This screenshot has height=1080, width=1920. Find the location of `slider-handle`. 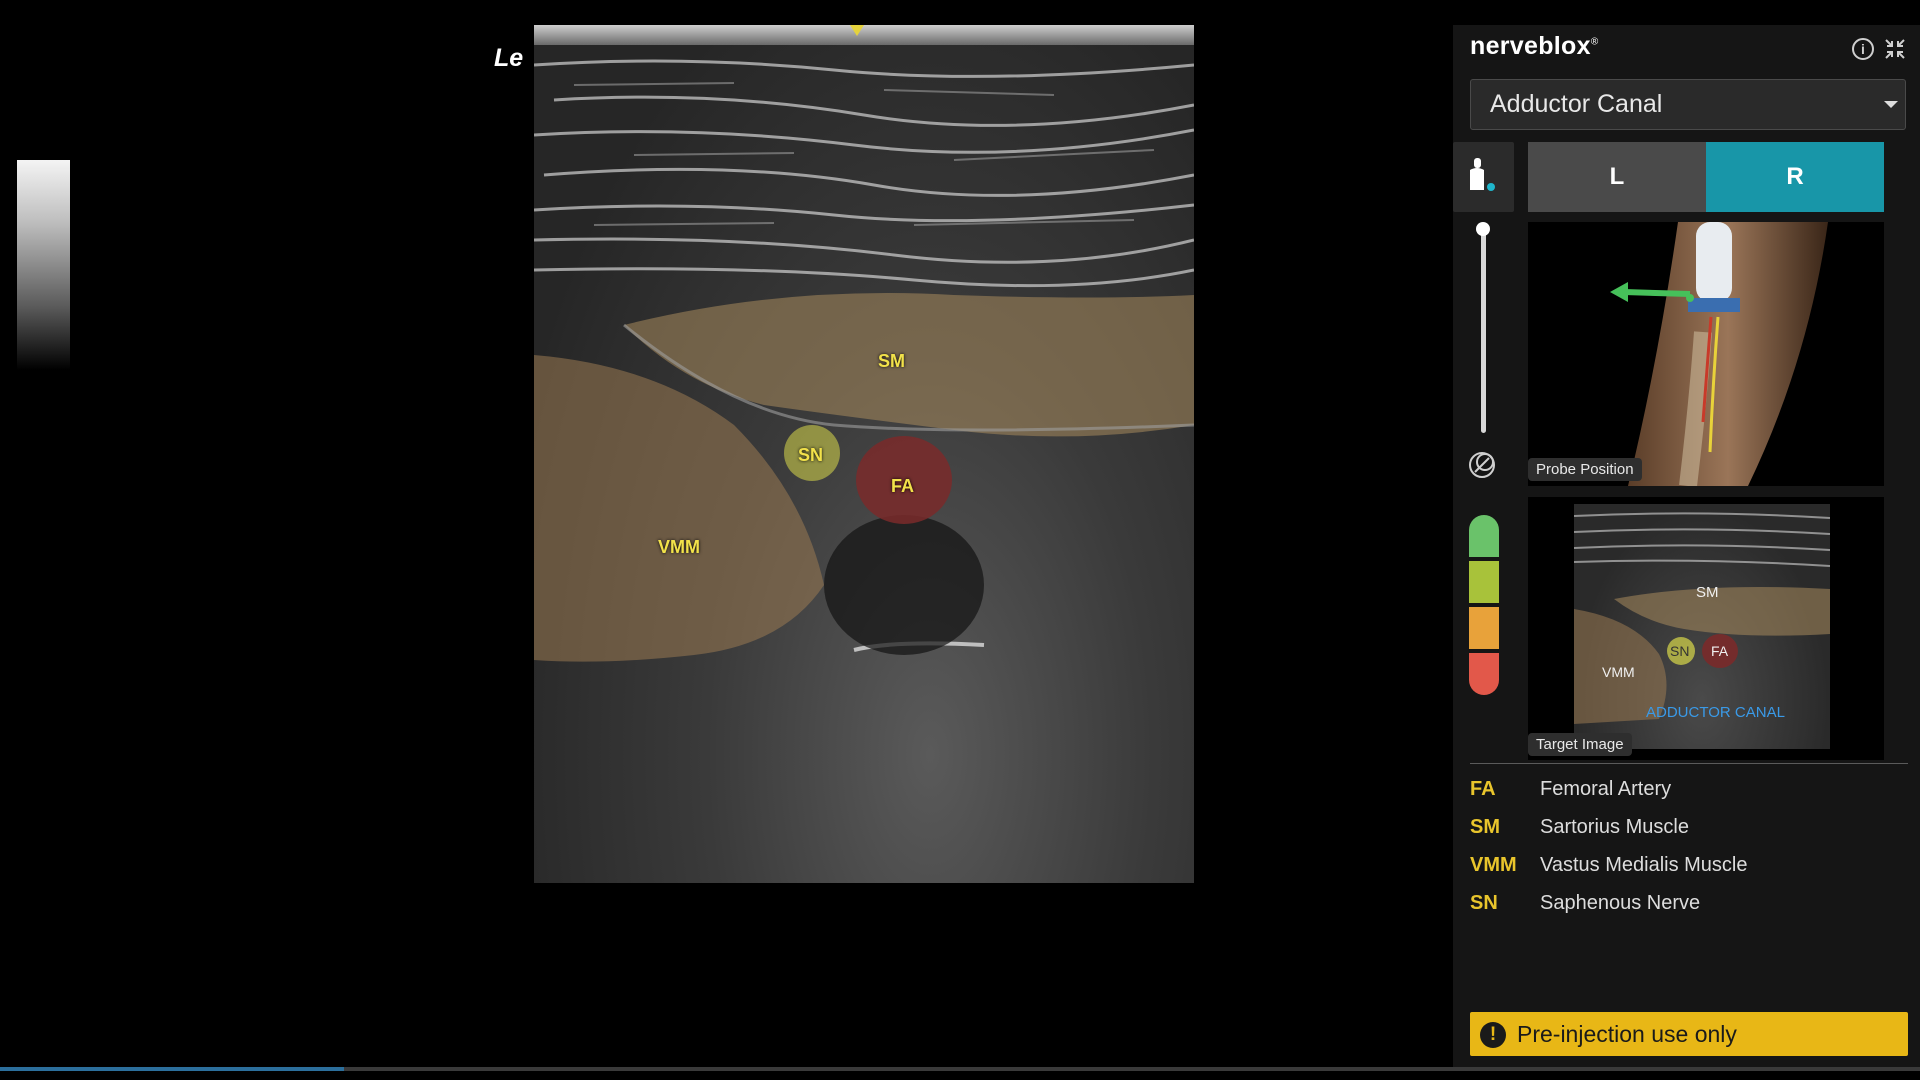

slider-handle is located at coordinates (1483, 229).